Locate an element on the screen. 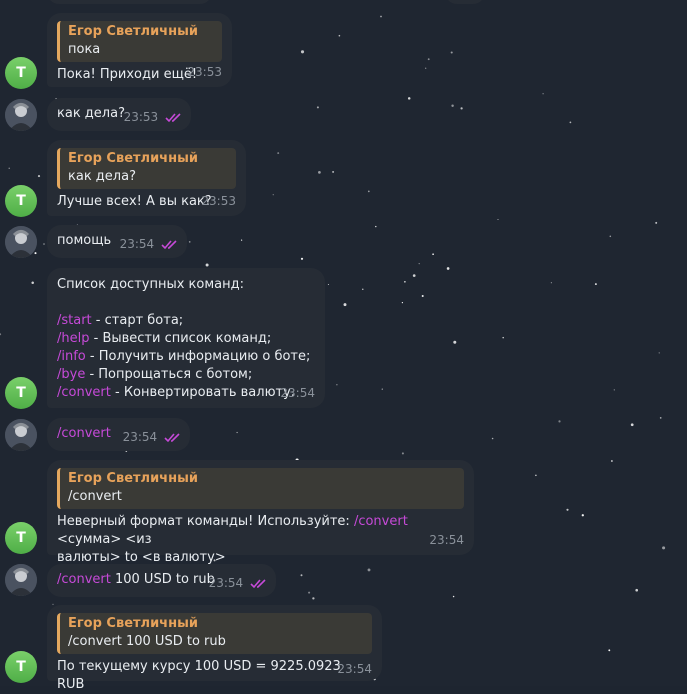 The width and height of the screenshot is (687, 694). read-double-check-icon is located at coordinates (173, 117).